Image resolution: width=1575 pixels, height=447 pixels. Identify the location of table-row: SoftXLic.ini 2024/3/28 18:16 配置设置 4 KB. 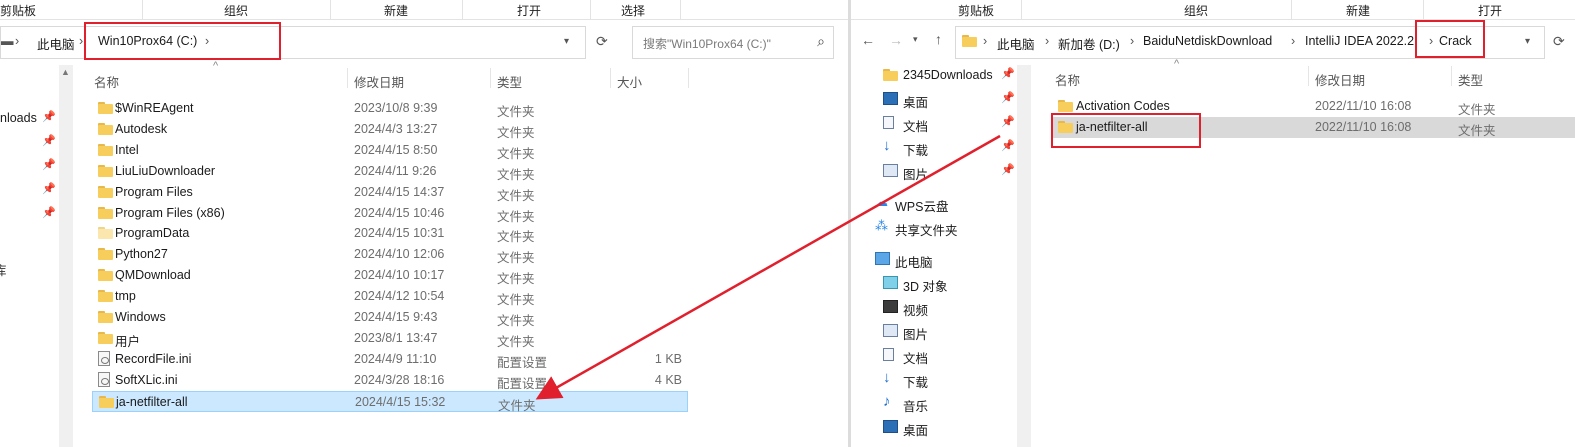
(390, 380).